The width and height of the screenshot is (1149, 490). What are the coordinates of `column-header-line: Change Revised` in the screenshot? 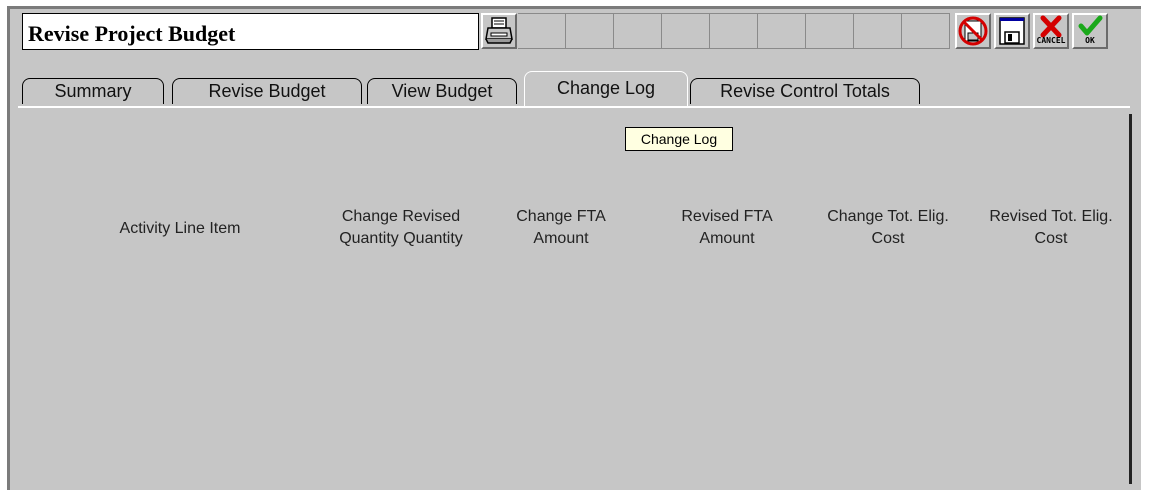 It's located at (401, 216).